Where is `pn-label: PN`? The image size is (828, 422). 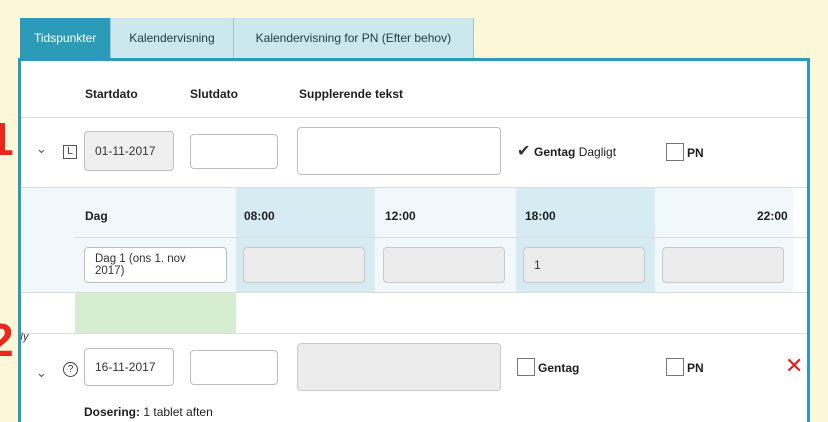
pn-label: PN is located at coordinates (695, 153).